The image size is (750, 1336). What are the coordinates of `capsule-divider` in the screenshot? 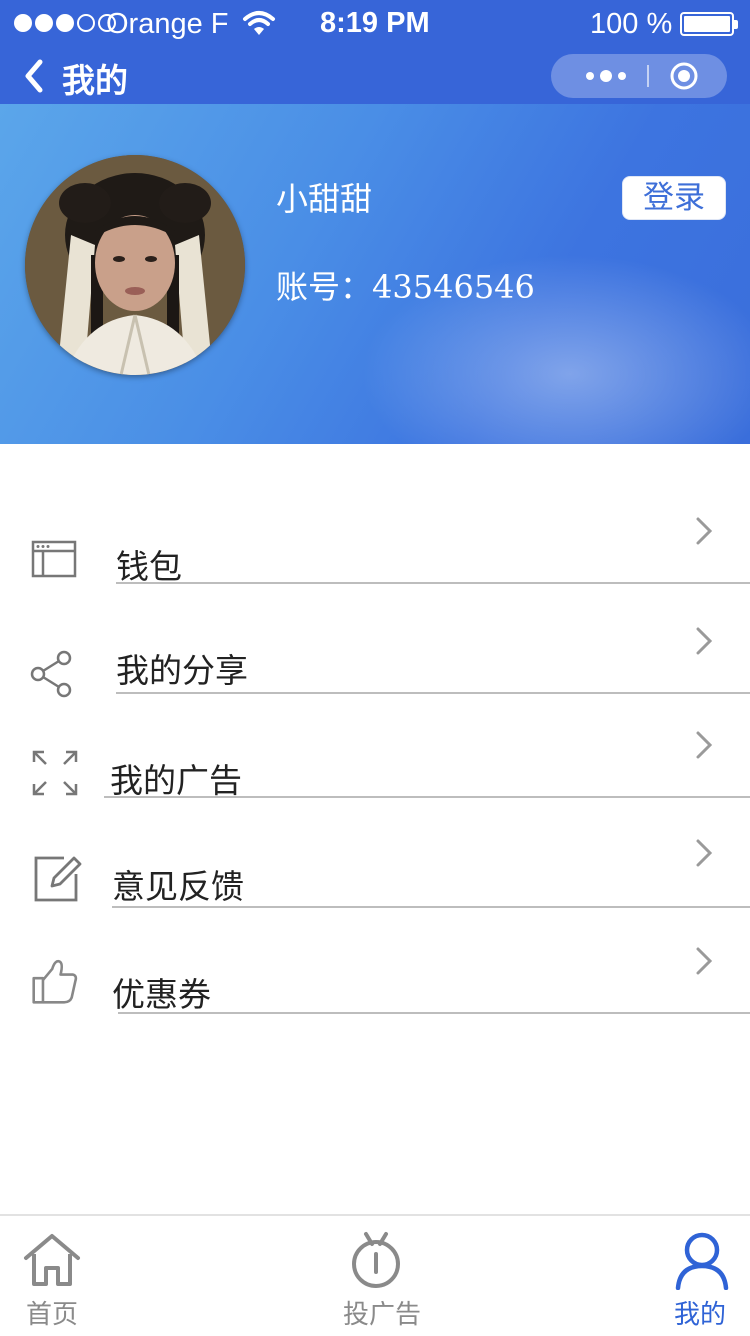 It's located at (648, 76).